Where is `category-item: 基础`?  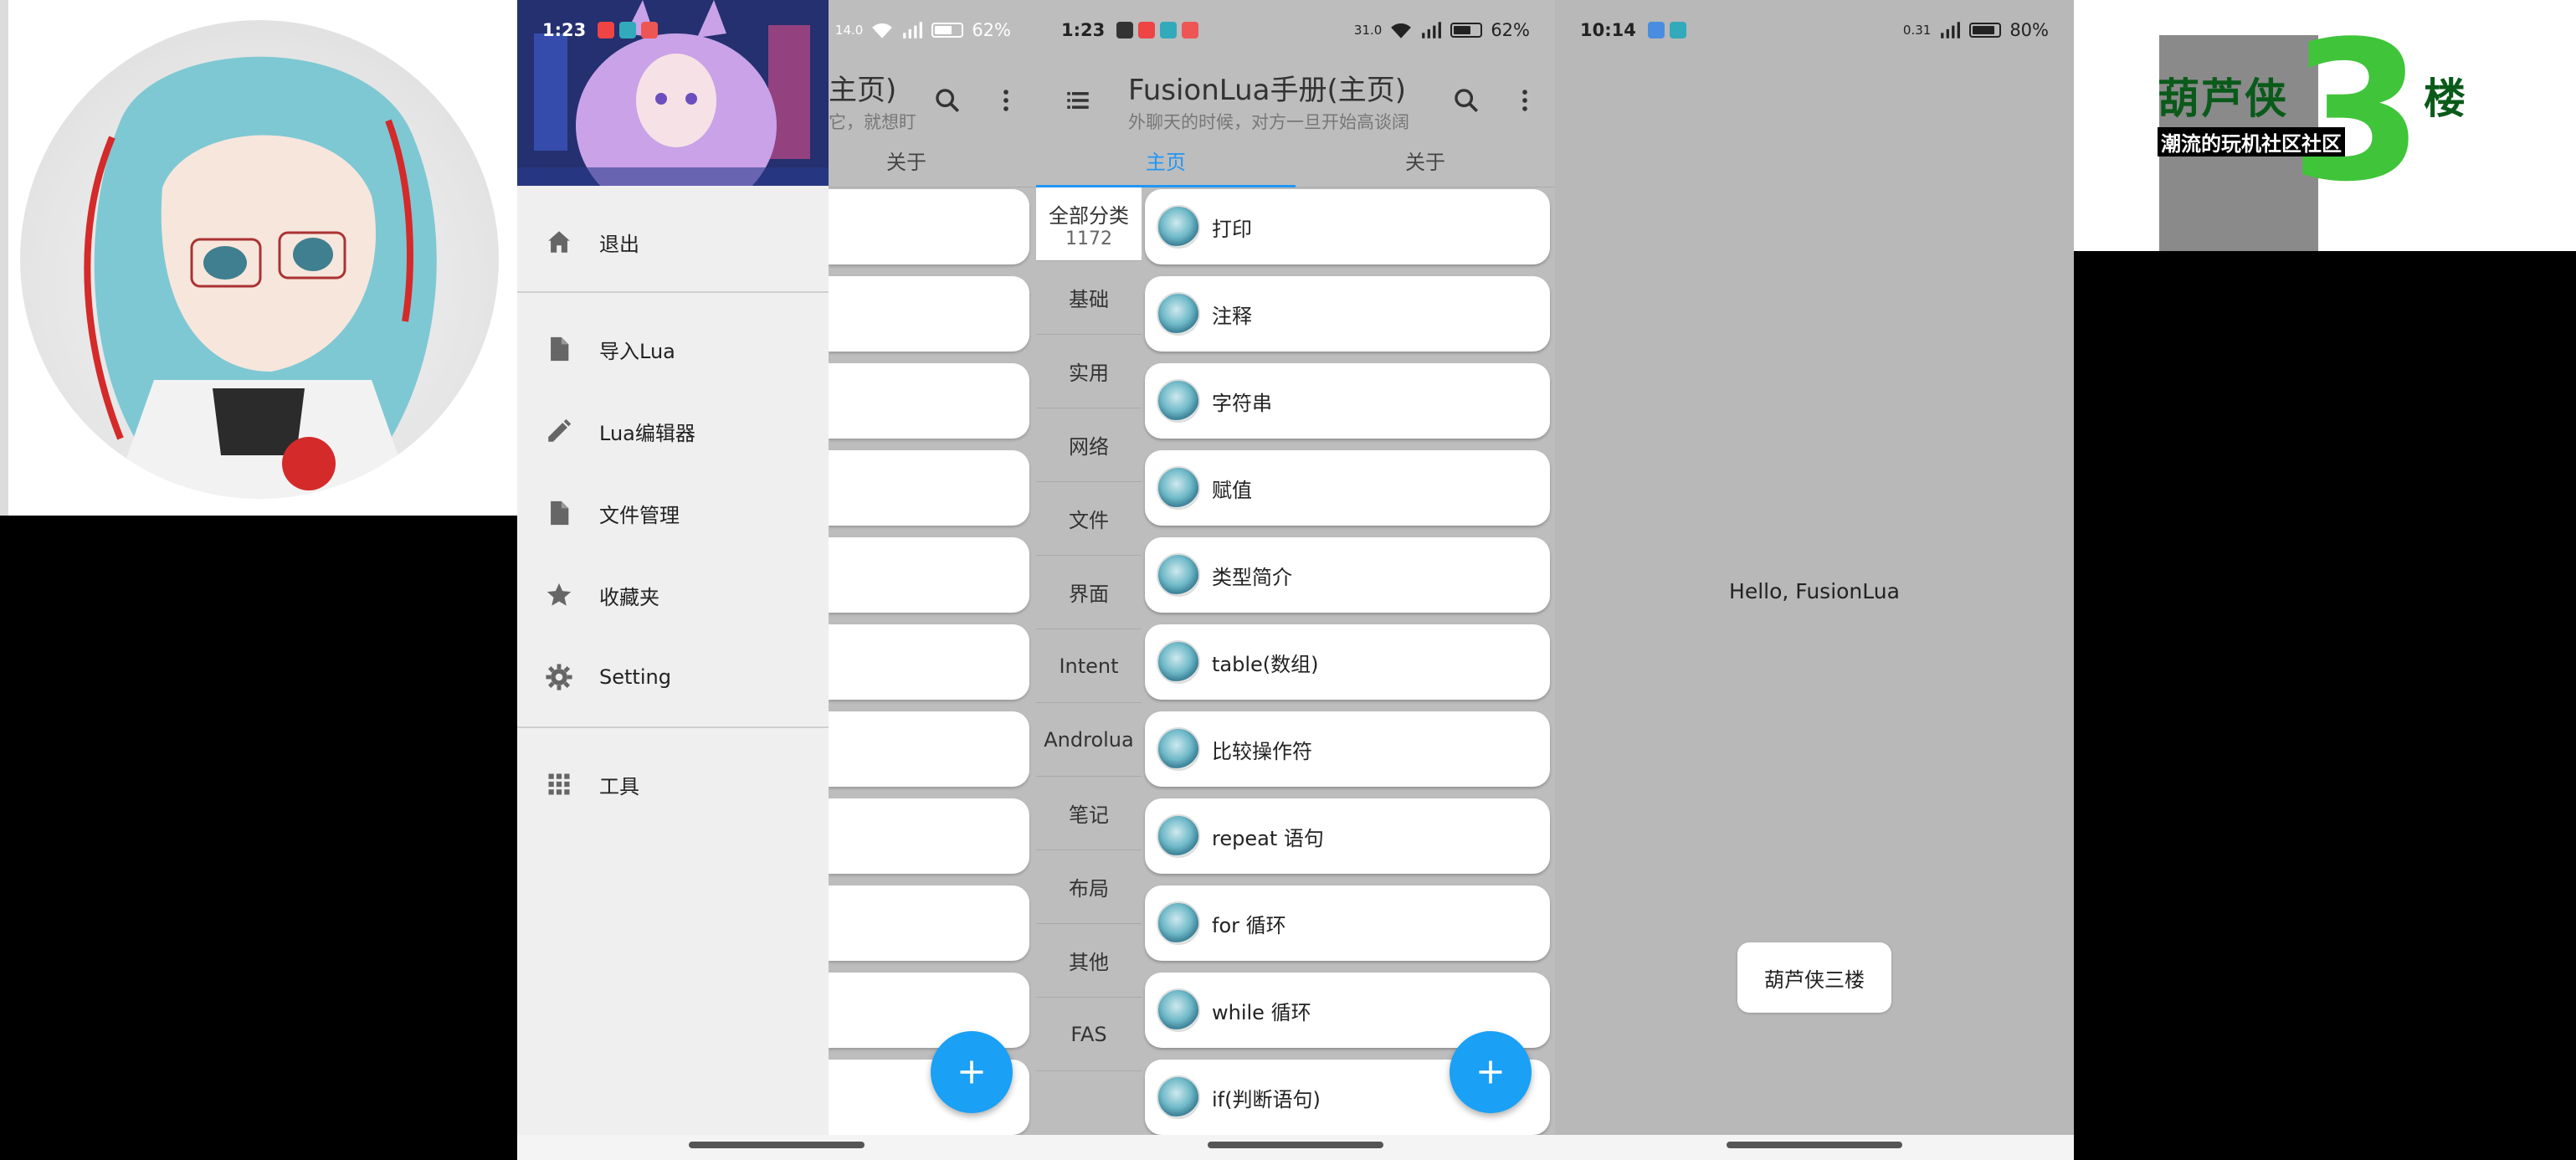
category-item: 基础 is located at coordinates (1089, 298).